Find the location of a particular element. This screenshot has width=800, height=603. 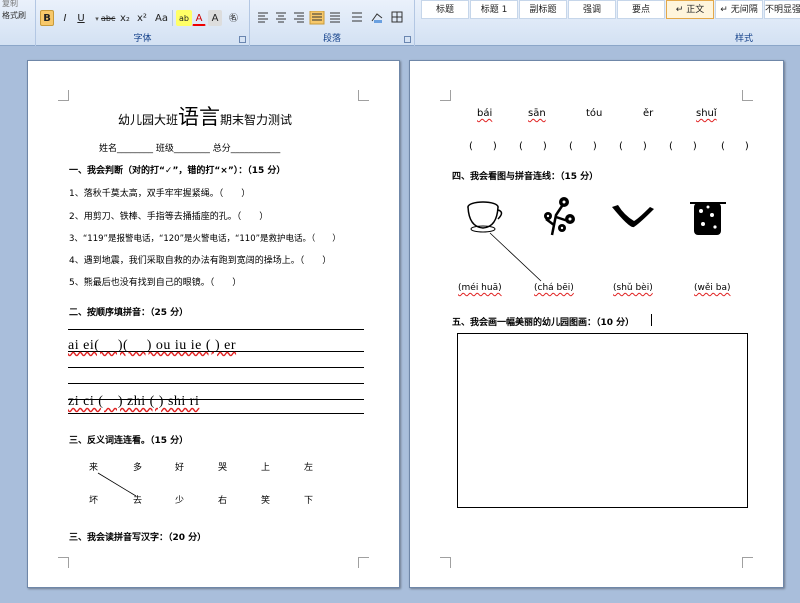

superscript-button: x² is located at coordinates (142, 18).